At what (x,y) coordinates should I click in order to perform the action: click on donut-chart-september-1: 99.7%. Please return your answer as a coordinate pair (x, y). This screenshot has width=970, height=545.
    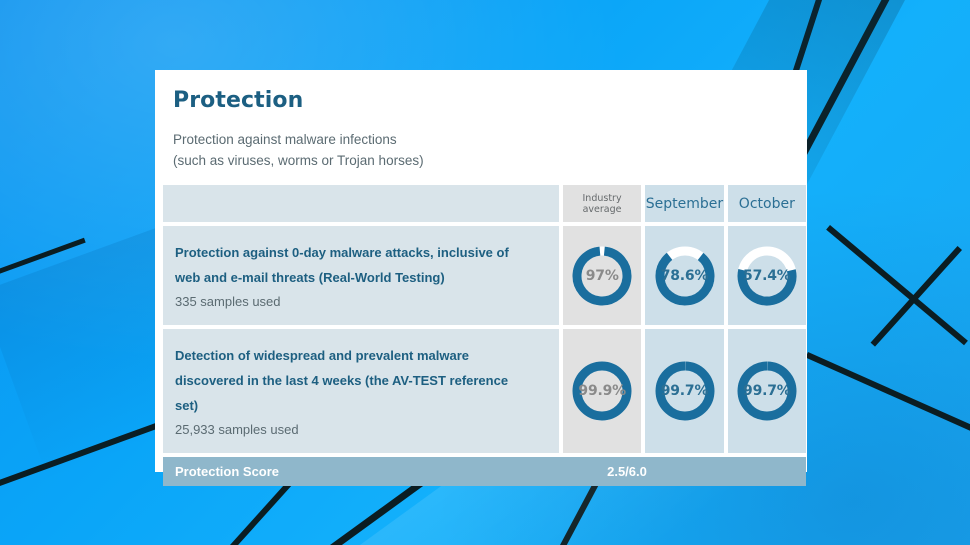
    Looking at the image, I should click on (685, 391).